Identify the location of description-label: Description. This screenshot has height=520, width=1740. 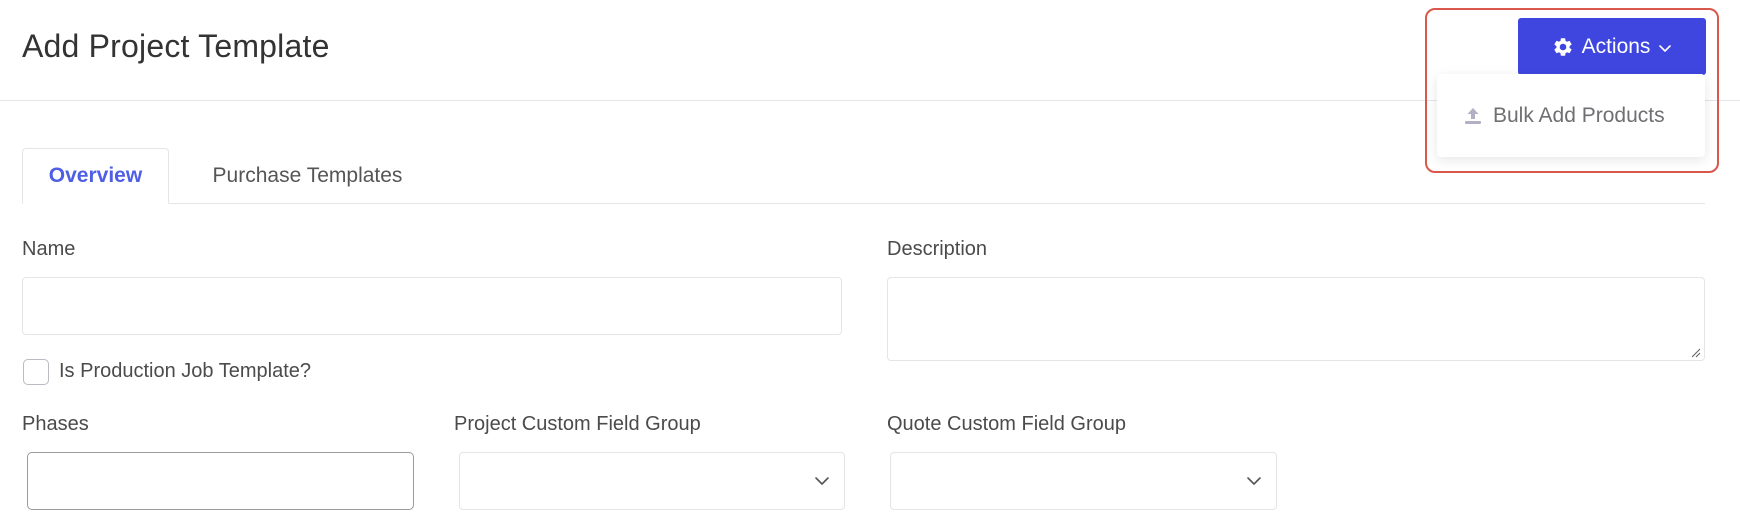
(937, 249).